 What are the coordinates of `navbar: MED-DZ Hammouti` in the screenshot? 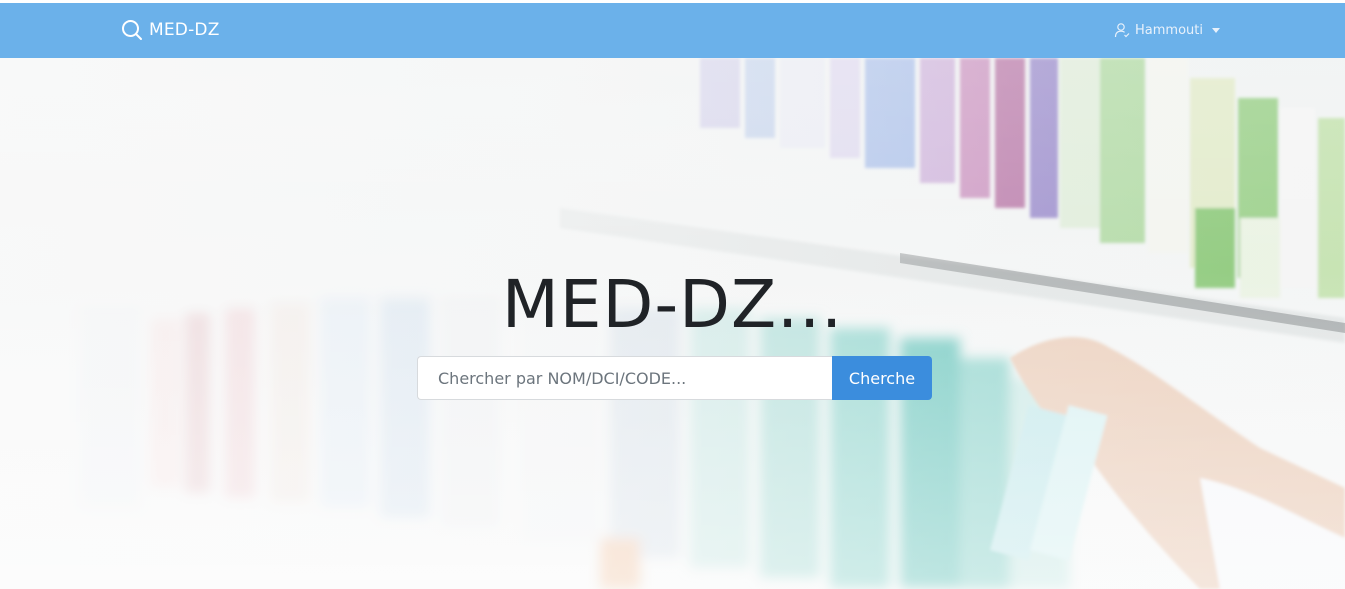 It's located at (672, 30).